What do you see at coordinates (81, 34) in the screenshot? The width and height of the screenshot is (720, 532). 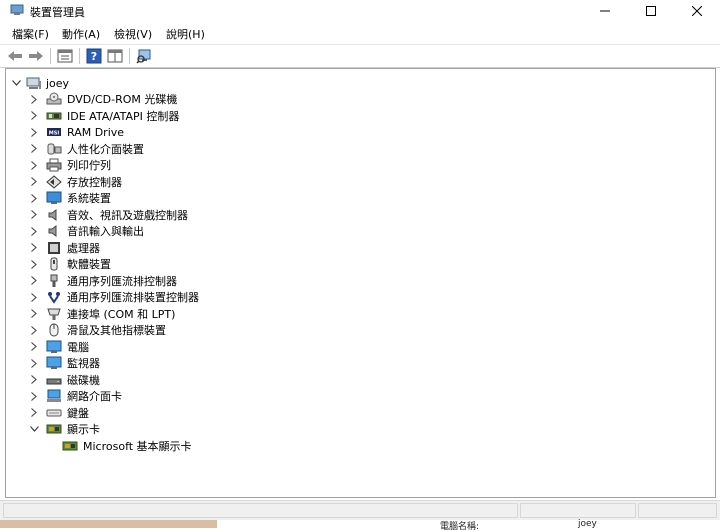 I see `menu-action: 動作(A)` at bounding box center [81, 34].